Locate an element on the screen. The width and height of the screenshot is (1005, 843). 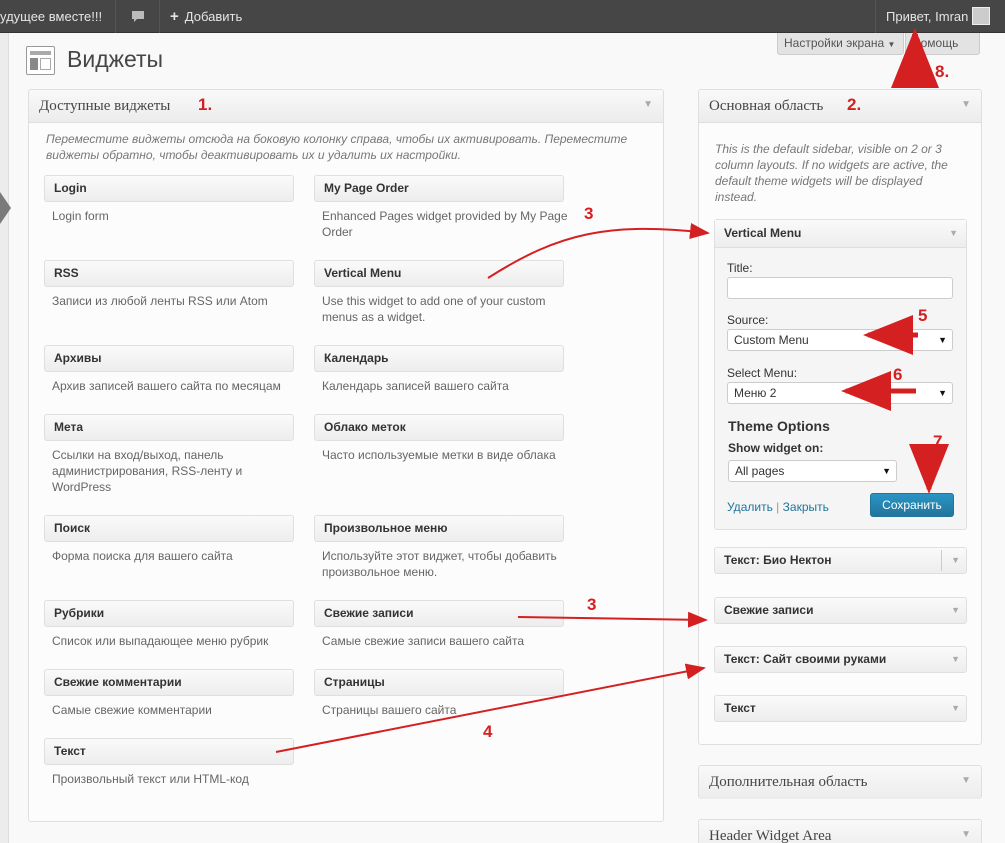
widget-archives: Архивы is located at coordinates (169, 358).